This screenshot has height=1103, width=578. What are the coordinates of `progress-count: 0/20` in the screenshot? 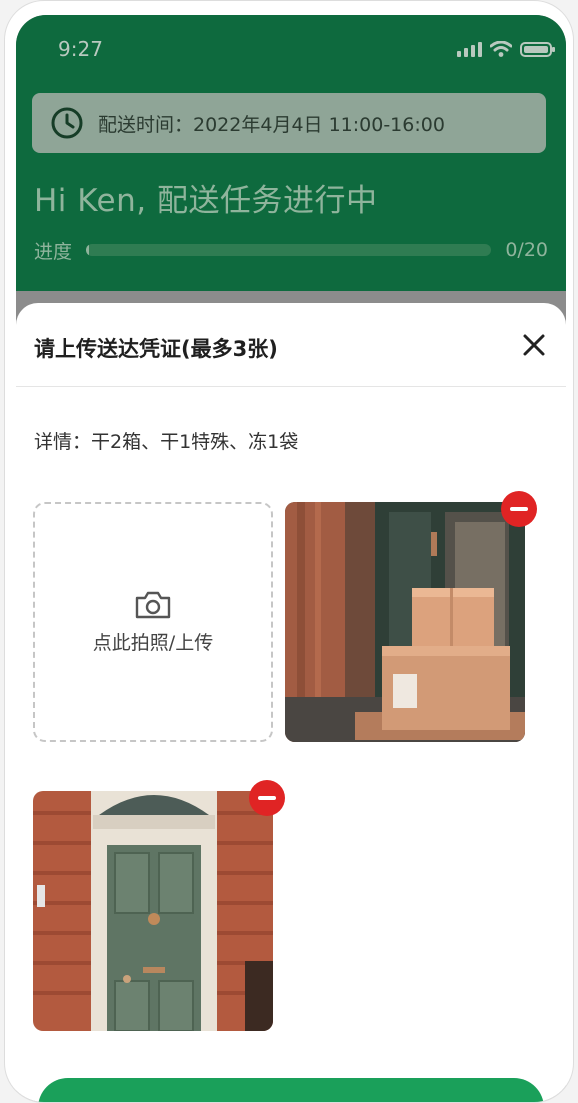 It's located at (526, 250).